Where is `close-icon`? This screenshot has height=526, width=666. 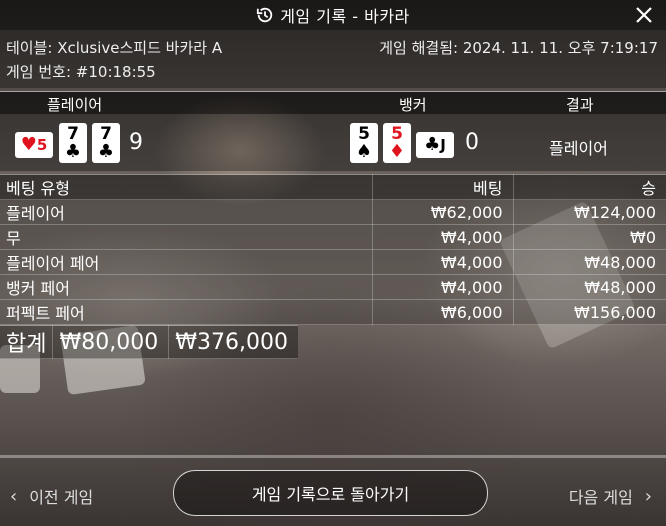 close-icon is located at coordinates (644, 15).